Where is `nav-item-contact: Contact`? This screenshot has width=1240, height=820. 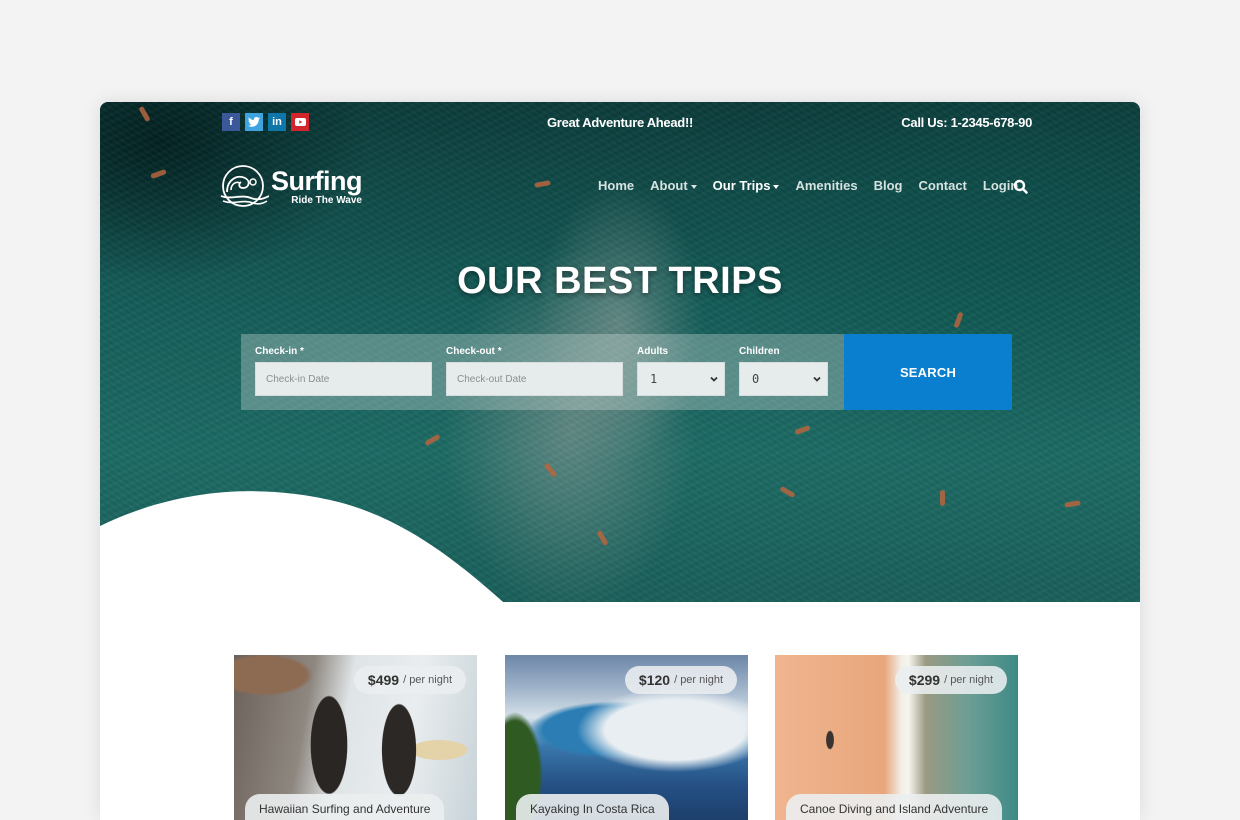
nav-item-contact: Contact is located at coordinates (943, 185).